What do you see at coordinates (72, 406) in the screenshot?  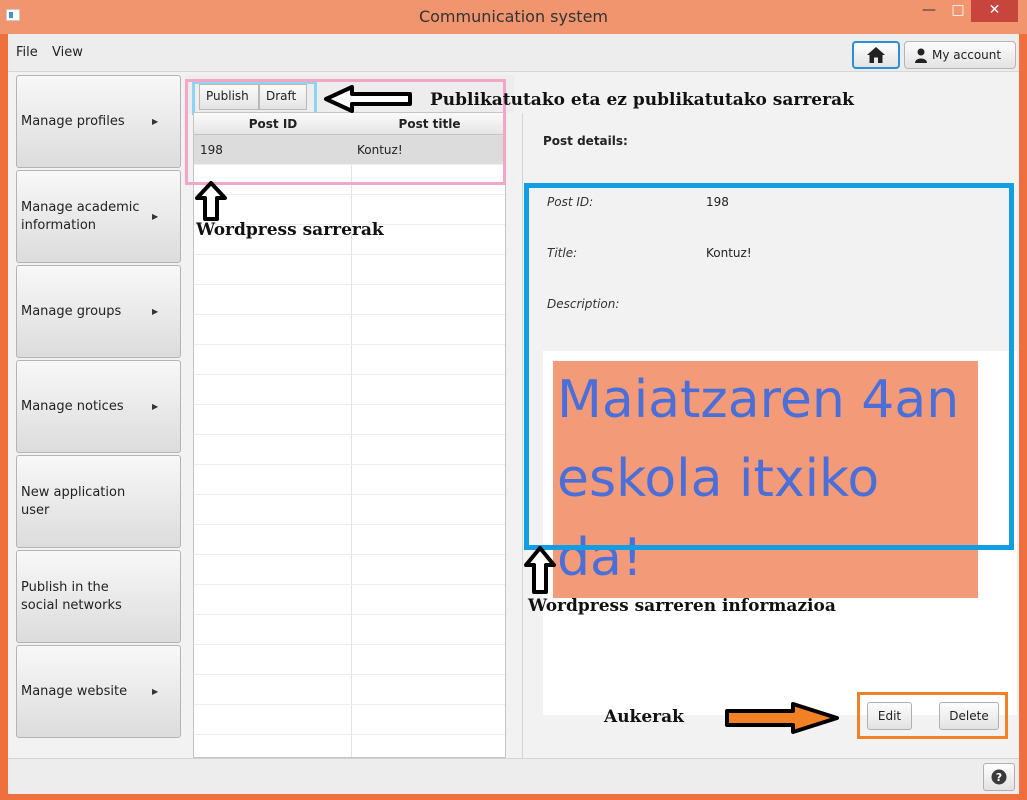 I see `sidebar-item-label: Manage notices` at bounding box center [72, 406].